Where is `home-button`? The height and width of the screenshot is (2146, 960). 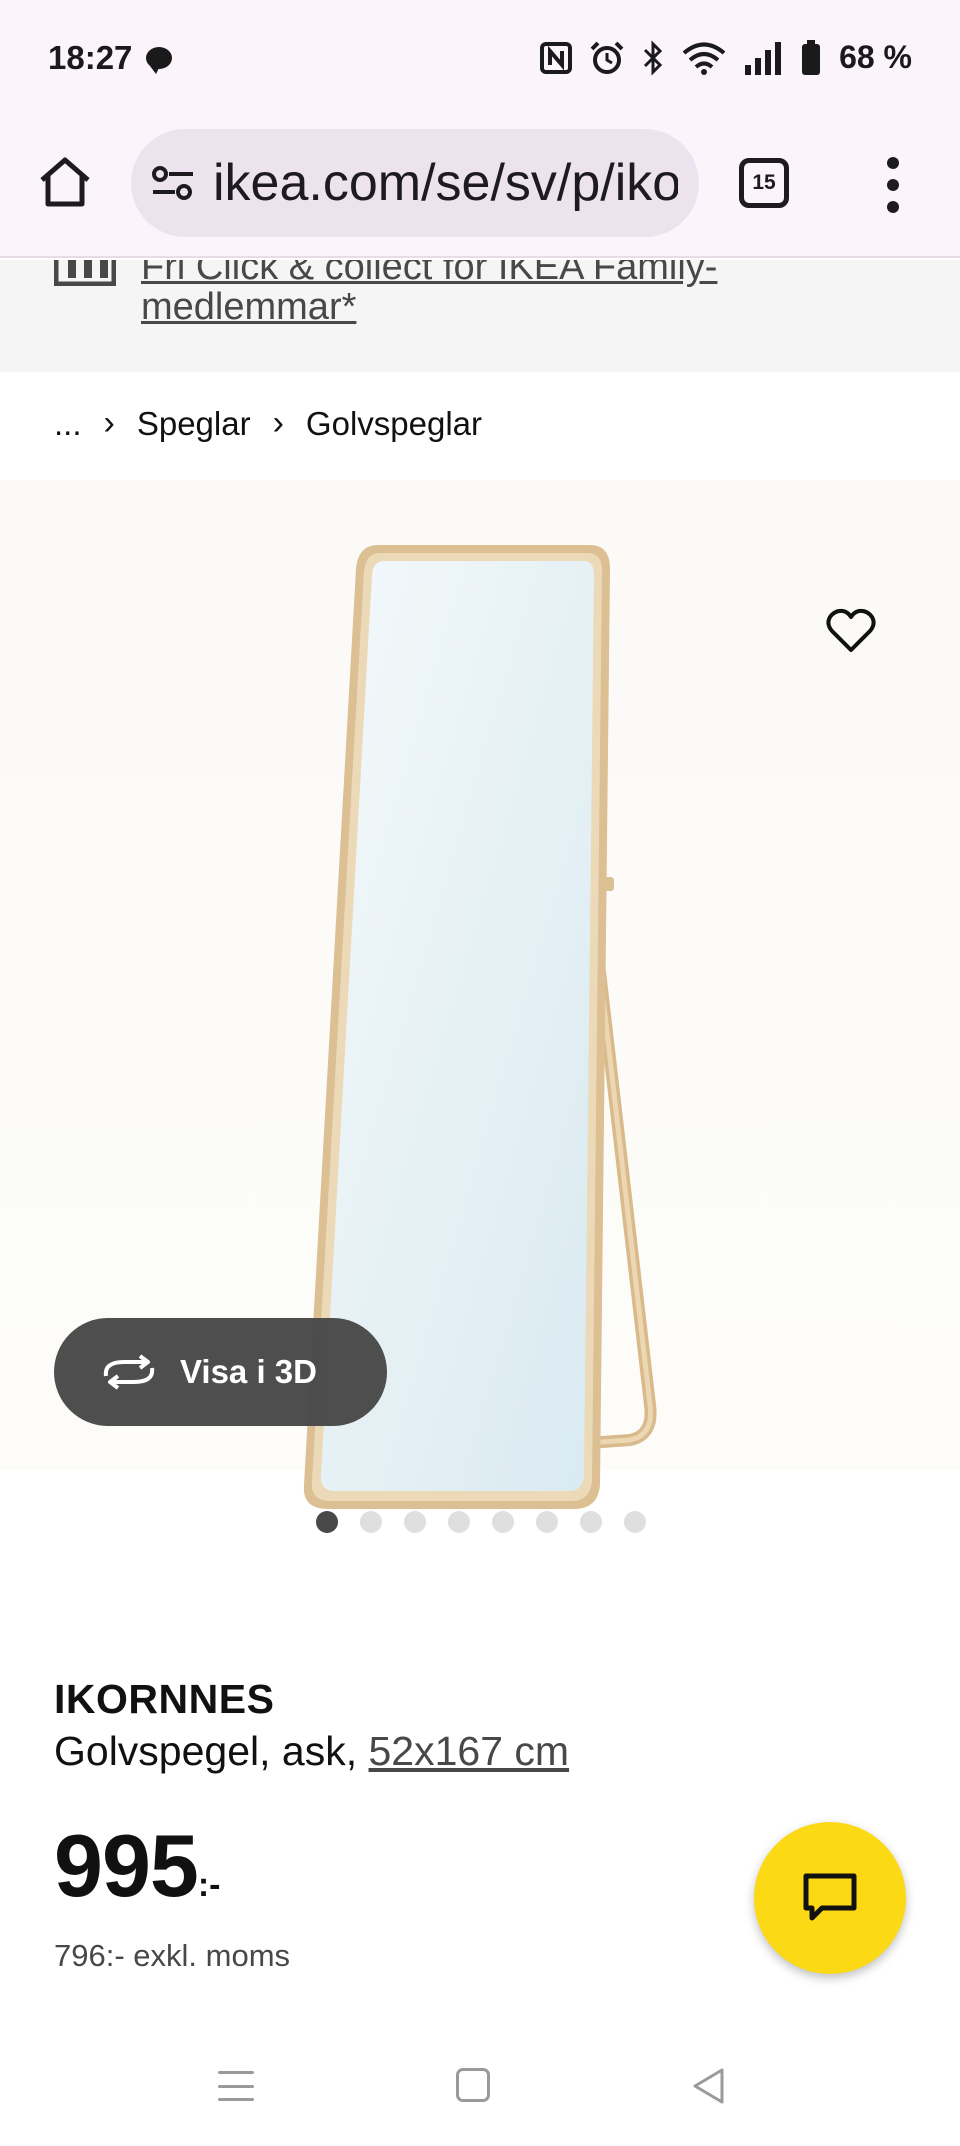 home-button is located at coordinates (65, 182).